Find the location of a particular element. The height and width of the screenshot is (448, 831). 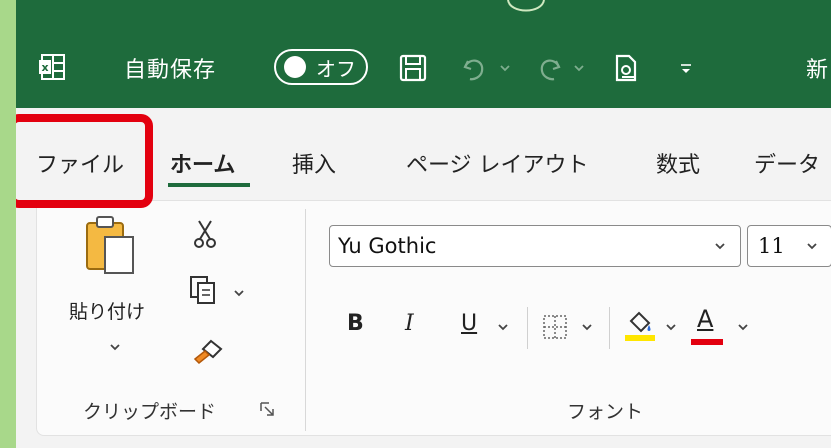

fill-color-dropdown-chevron-icon is located at coordinates (671, 327).